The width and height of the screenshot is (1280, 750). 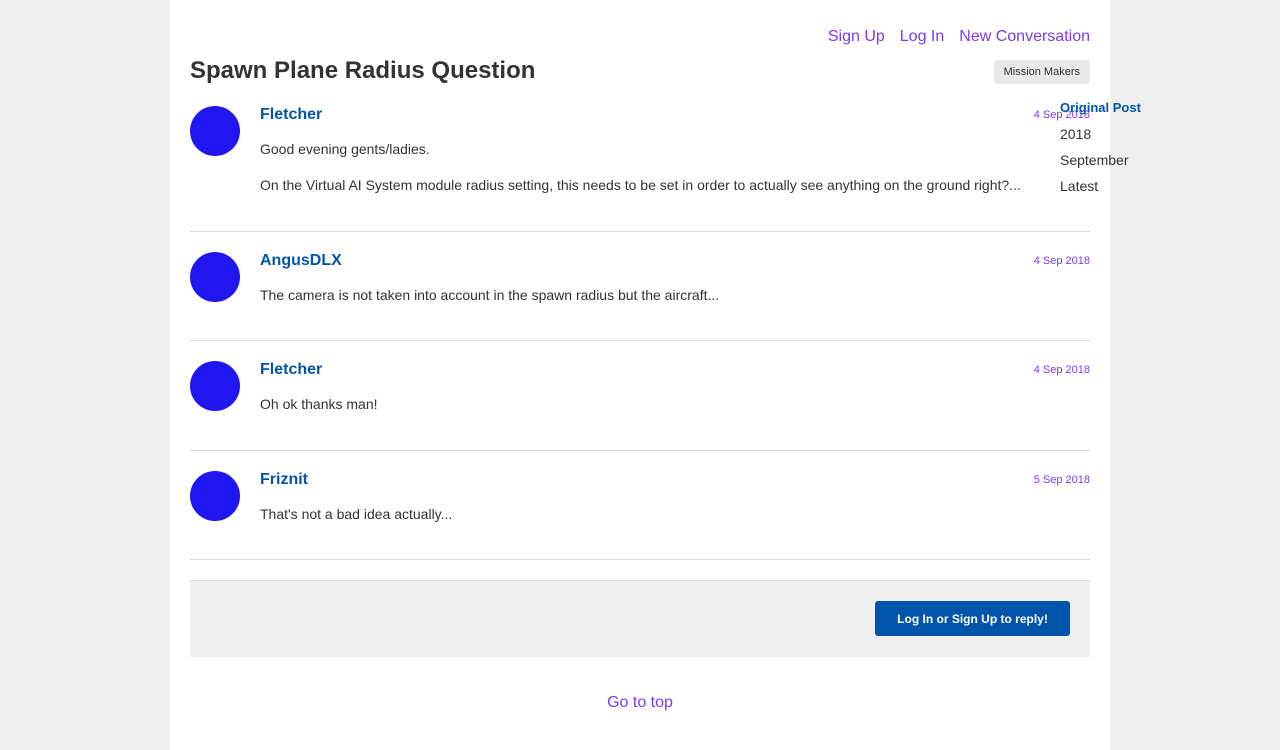 What do you see at coordinates (640, 618) in the screenshot?
I see `reply-bar: Log In or Sign Up to reply!` at bounding box center [640, 618].